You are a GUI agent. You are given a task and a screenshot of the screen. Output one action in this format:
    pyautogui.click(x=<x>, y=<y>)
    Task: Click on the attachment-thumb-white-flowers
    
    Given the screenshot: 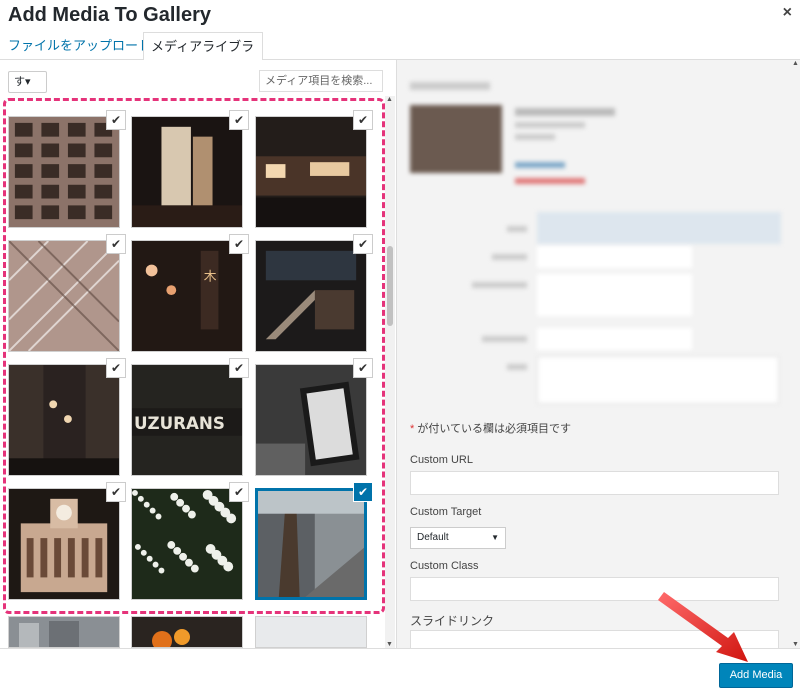 What is the action you would take?
    pyautogui.click(x=187, y=544)
    